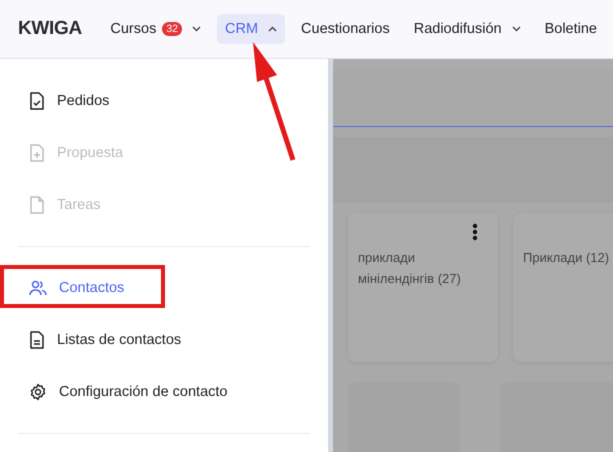  What do you see at coordinates (345, 29) in the screenshot?
I see `nav-menu-item: Cuestionarios` at bounding box center [345, 29].